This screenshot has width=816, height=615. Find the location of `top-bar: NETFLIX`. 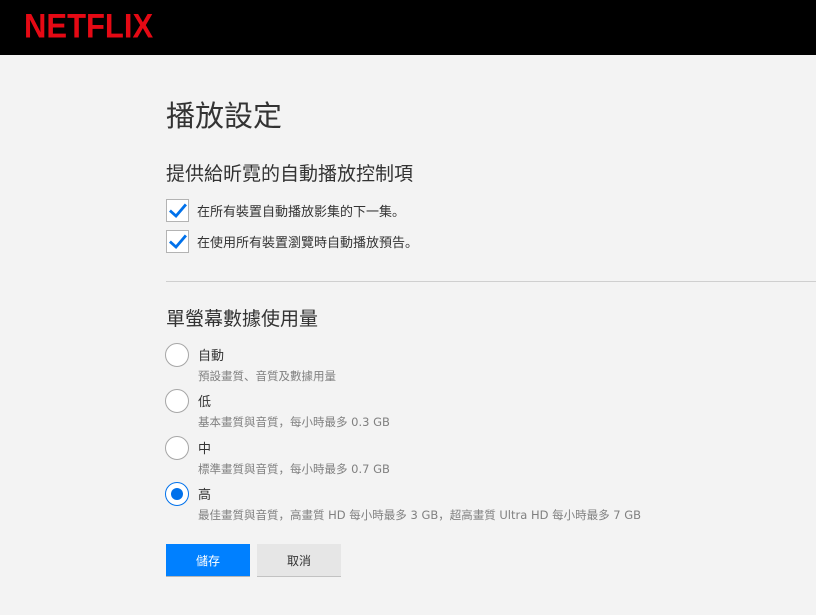

top-bar: NETFLIX is located at coordinates (408, 27).